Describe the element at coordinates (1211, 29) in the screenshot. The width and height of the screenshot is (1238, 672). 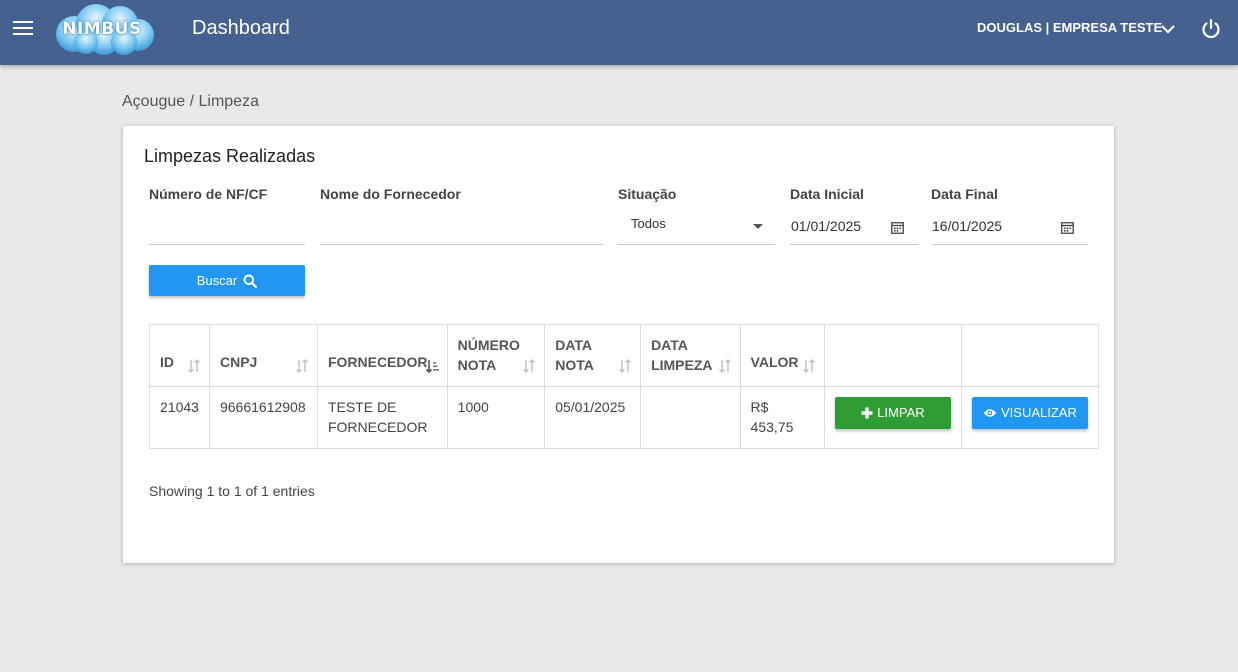
I see `power-icon` at that location.